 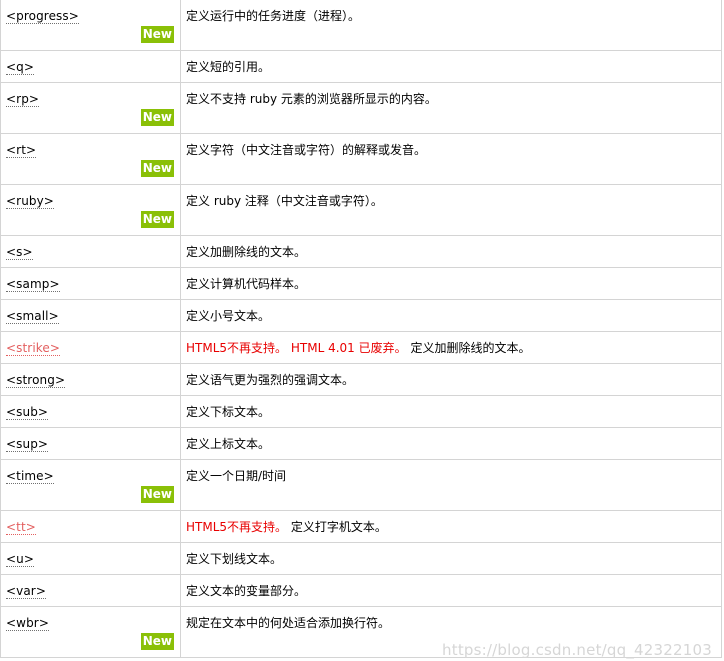 What do you see at coordinates (451, 632) in the screenshot?
I see `description-cell: 规定在文本中的何处适合添加换行符。` at bounding box center [451, 632].